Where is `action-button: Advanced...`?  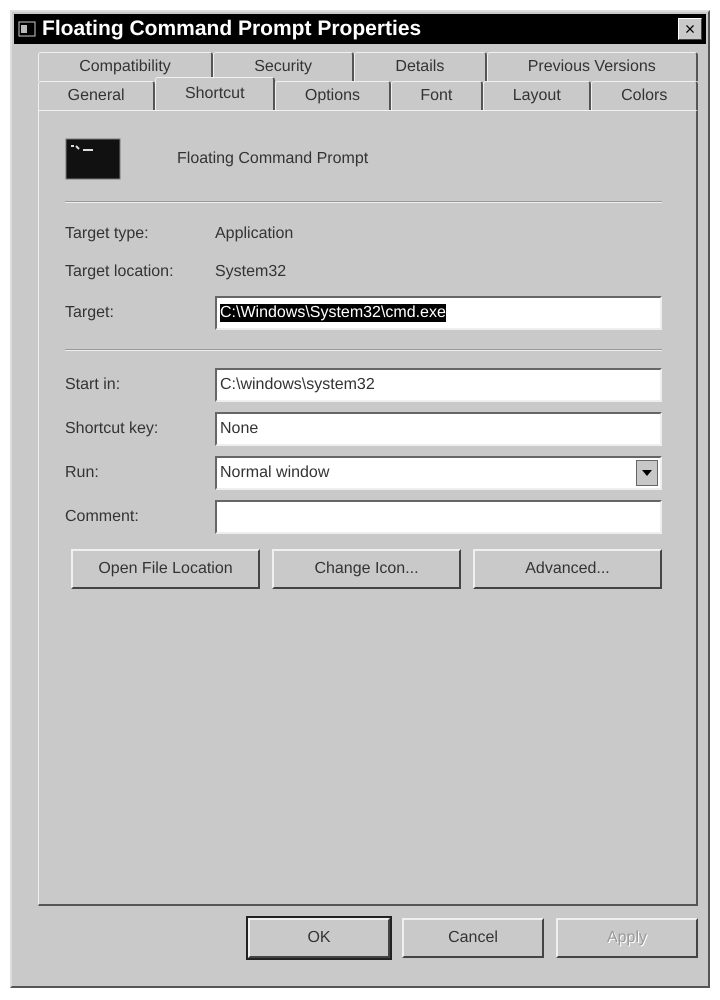 action-button: Advanced... is located at coordinates (567, 569).